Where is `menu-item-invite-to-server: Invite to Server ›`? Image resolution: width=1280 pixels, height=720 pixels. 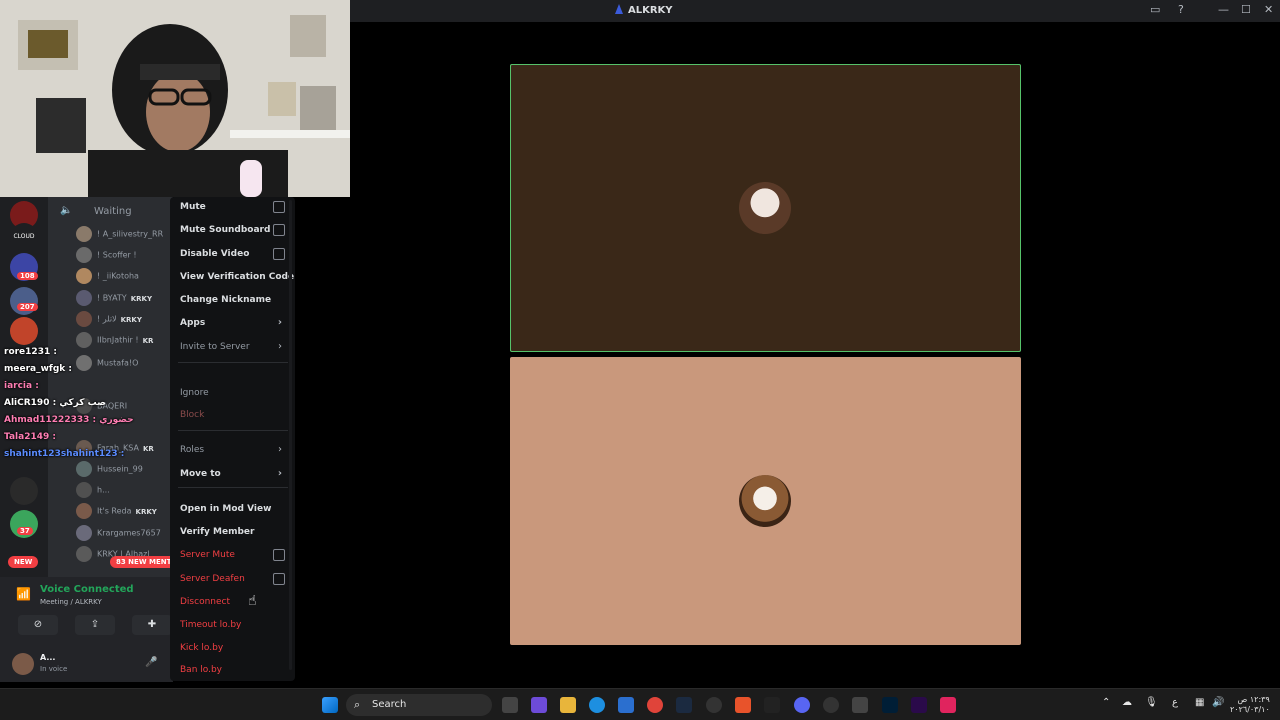
menu-item-invite-to-server: Invite to Server › is located at coordinates (234, 347).